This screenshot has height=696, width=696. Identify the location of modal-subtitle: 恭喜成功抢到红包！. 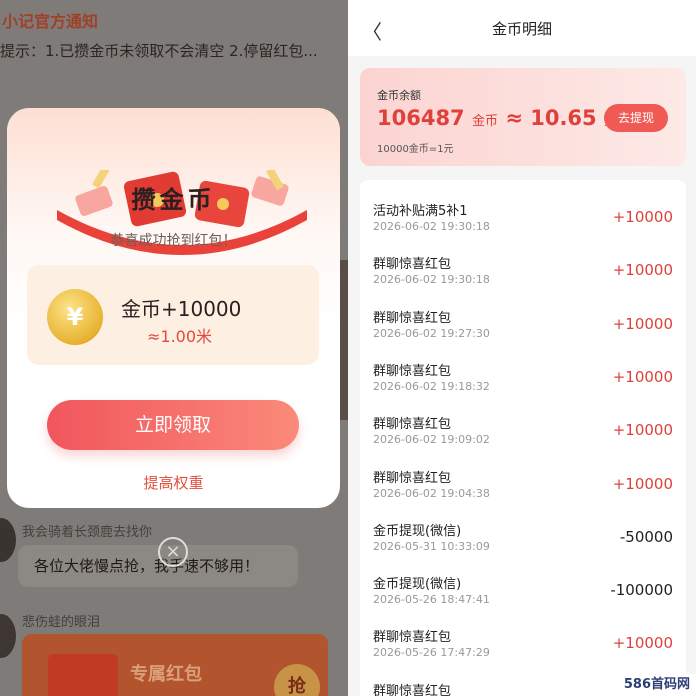
(173, 241).